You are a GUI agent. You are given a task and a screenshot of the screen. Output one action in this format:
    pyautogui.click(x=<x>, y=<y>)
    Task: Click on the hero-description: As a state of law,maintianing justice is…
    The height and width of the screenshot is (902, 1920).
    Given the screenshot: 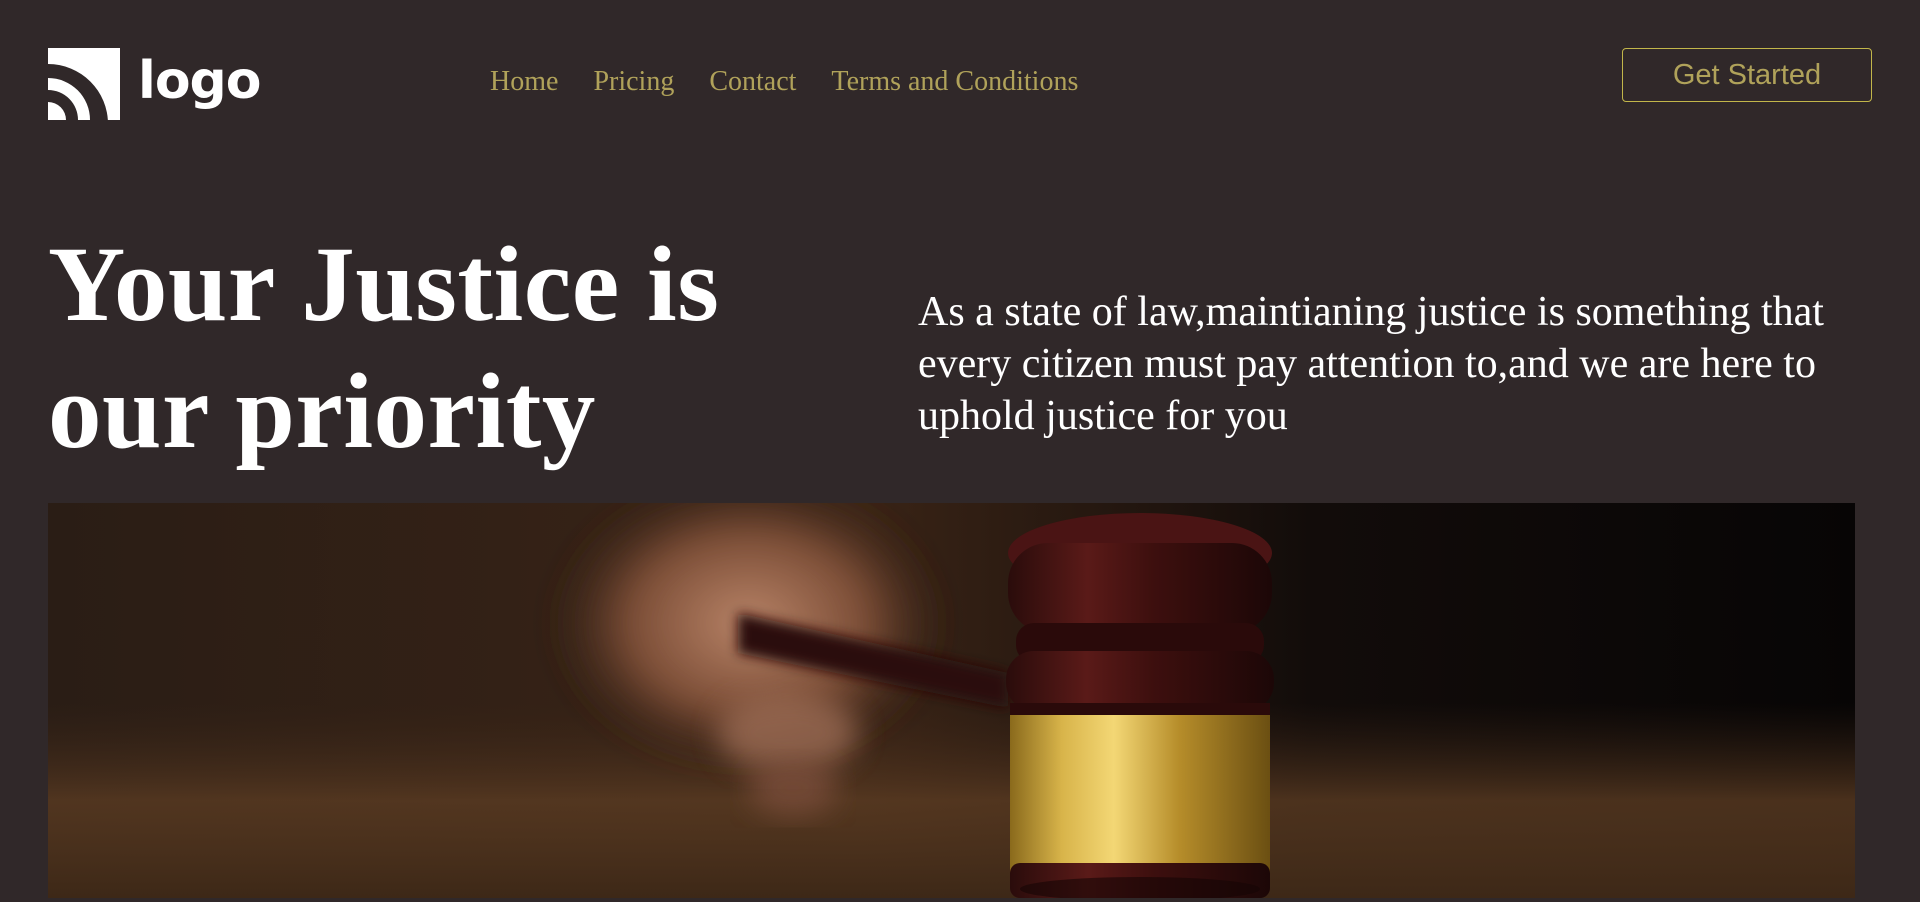 What is the action you would take?
    pyautogui.click(x=1371, y=364)
    